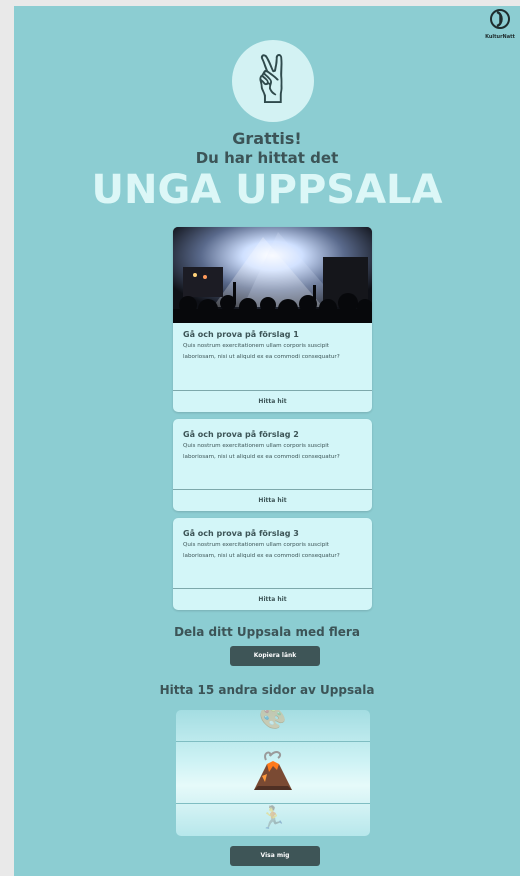 The height and width of the screenshot is (876, 520). What do you see at coordinates (267, 190) in the screenshot?
I see `page-title: UNGA UPPSALA` at bounding box center [267, 190].